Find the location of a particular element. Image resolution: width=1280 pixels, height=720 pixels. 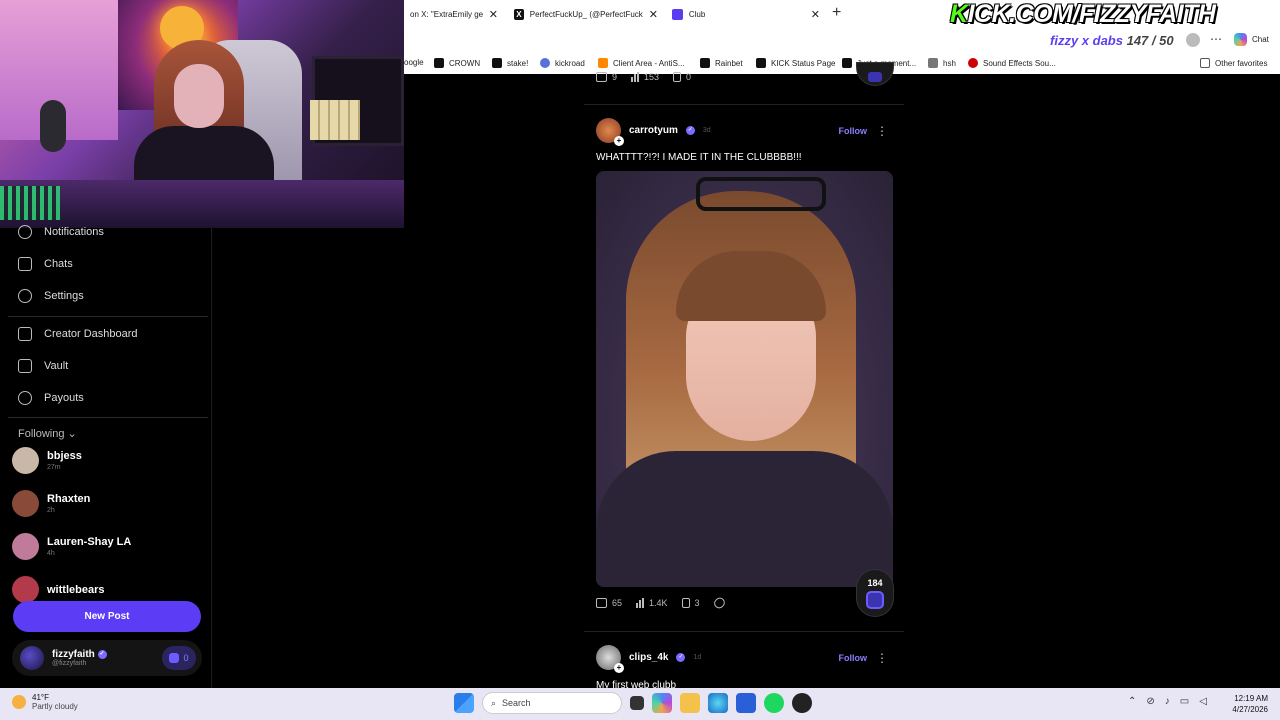

rainbet-icon is located at coordinates (705, 63).